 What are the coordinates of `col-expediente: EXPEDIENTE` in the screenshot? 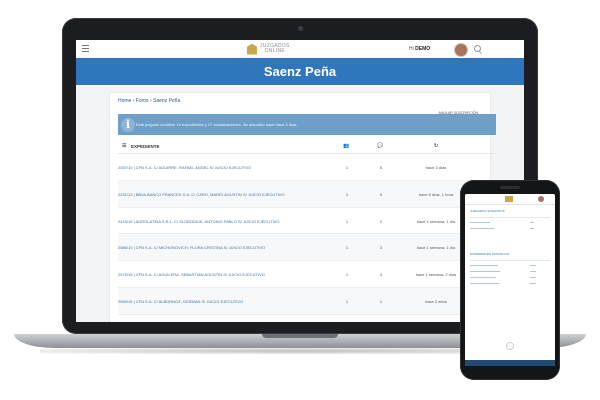 It's located at (145, 146).